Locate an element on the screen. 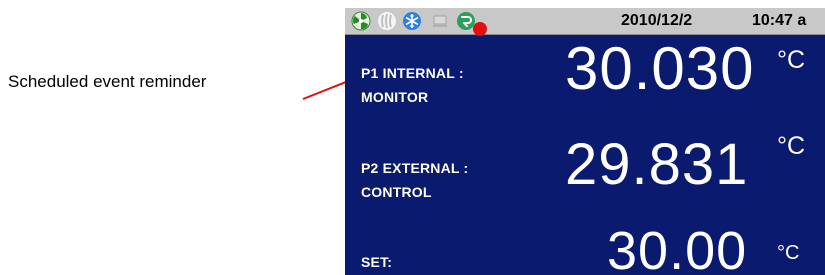 The width and height of the screenshot is (825, 275). p1-label-line2: MONITOR is located at coordinates (395, 97).